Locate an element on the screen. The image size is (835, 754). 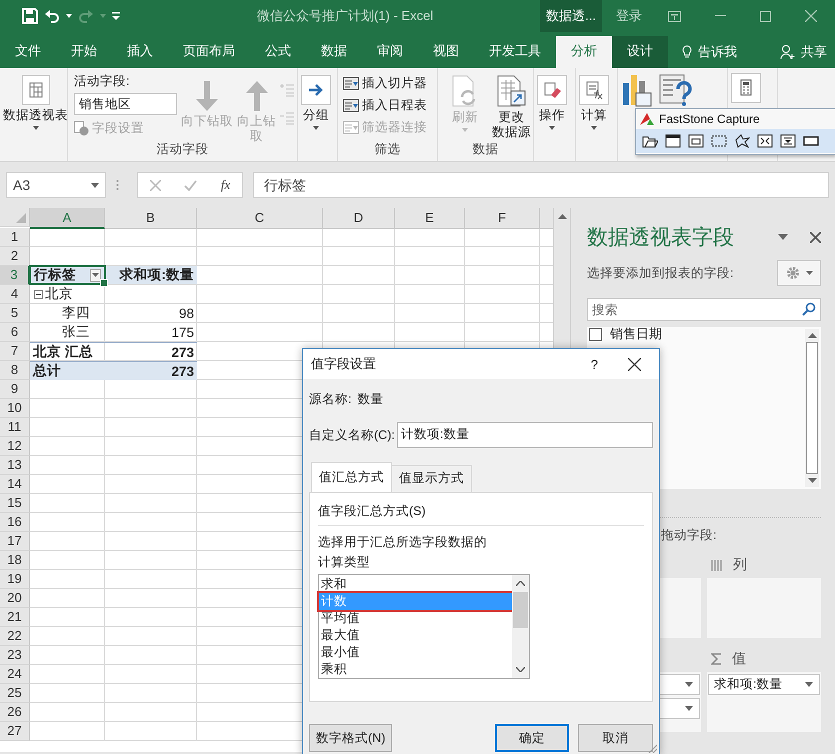
share-label: 共享 is located at coordinates (814, 52).